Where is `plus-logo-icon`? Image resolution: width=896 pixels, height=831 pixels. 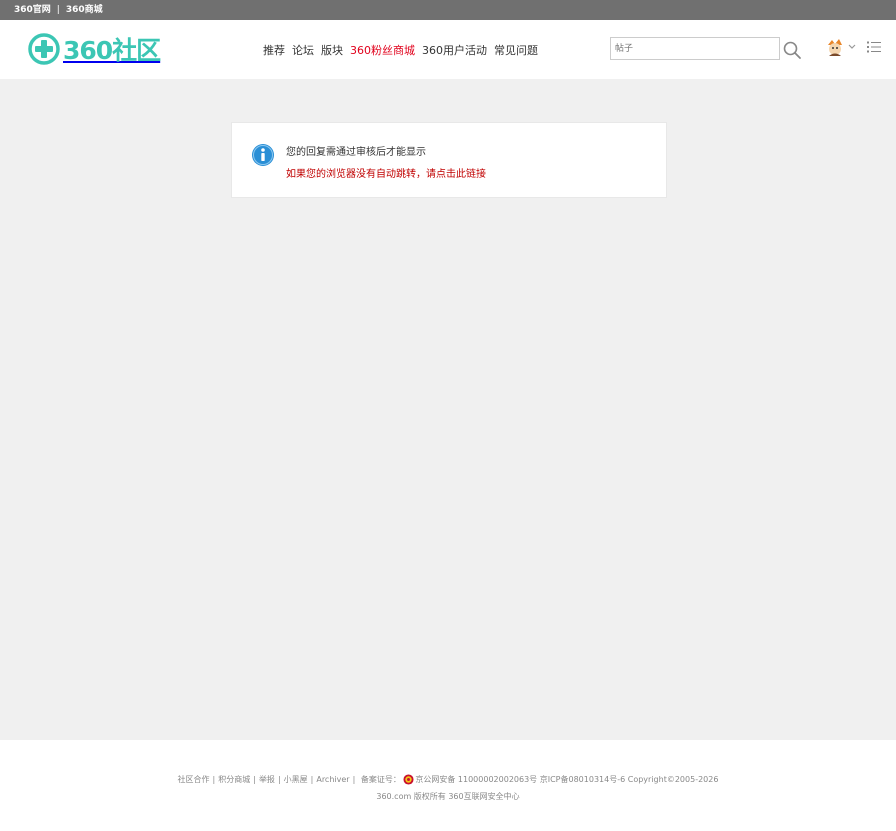 plus-logo-icon is located at coordinates (44, 49).